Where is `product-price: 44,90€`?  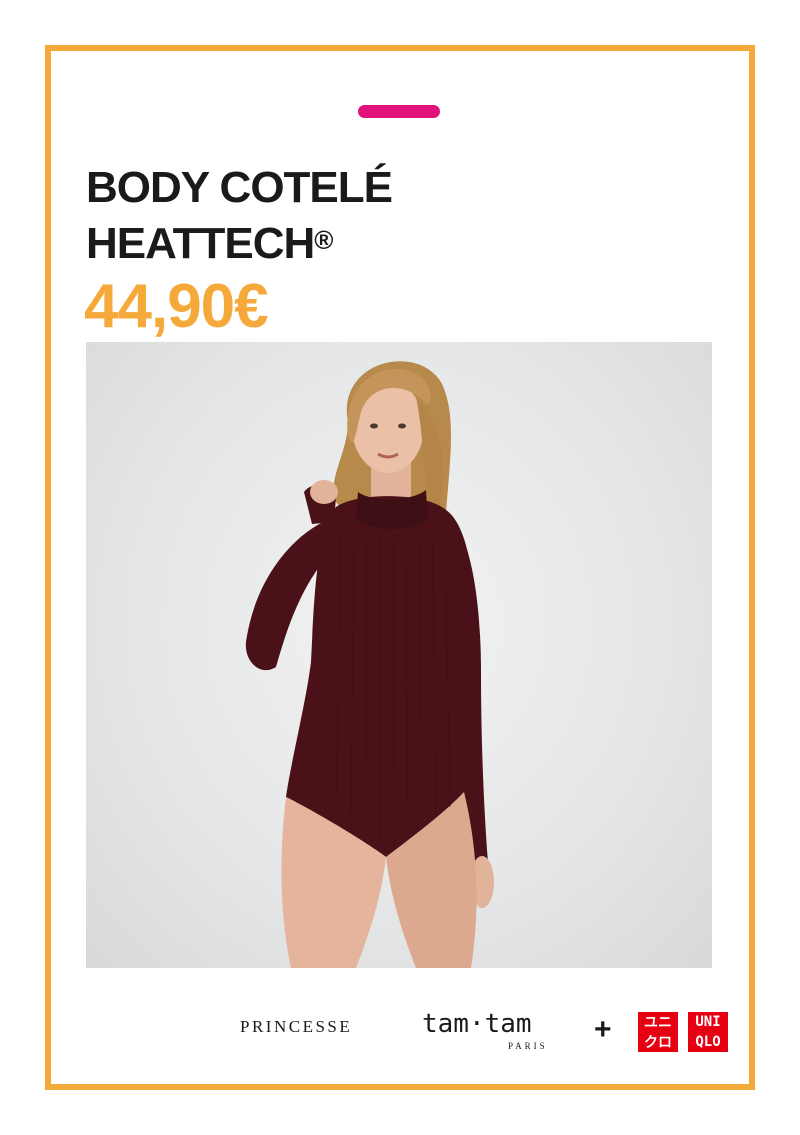 product-price: 44,90€ is located at coordinates (176, 306).